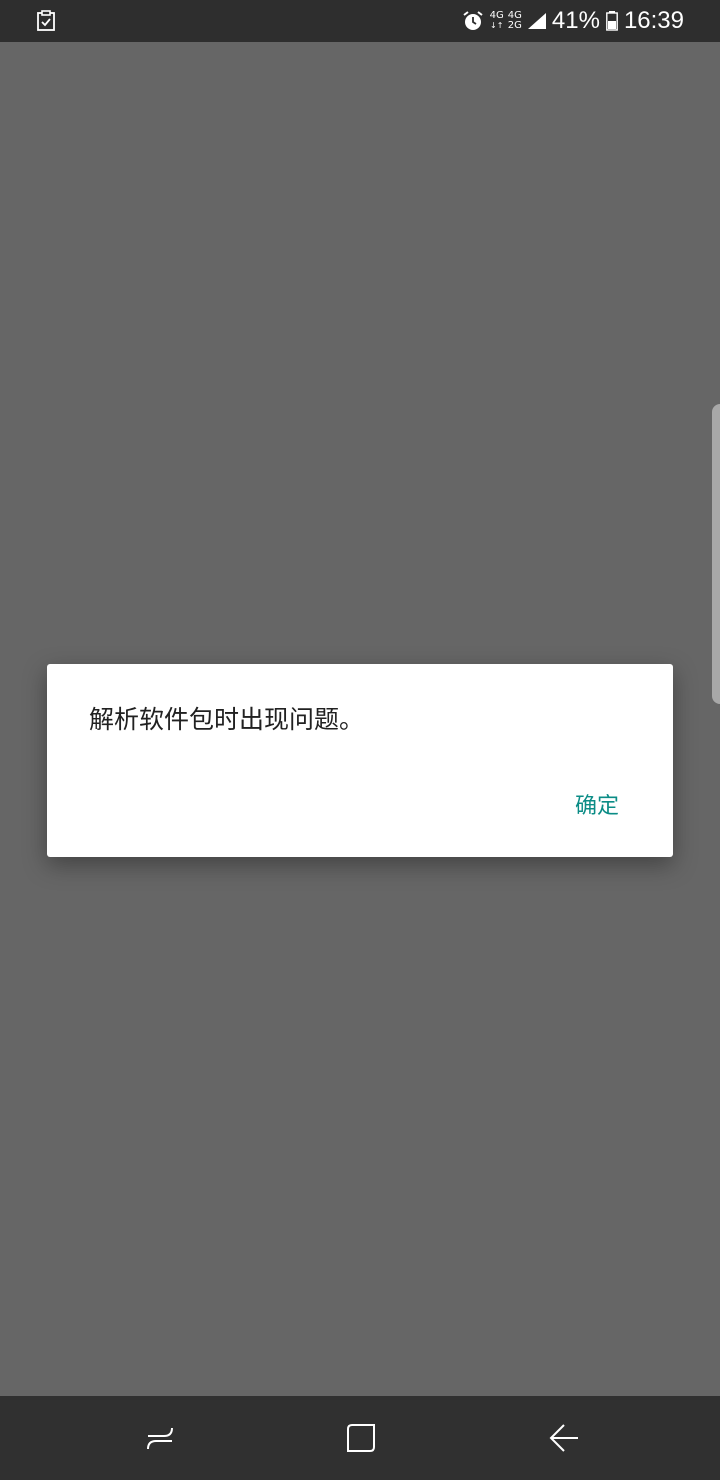 The width and height of the screenshot is (720, 1480). I want to click on home-icon, so click(361, 1438).